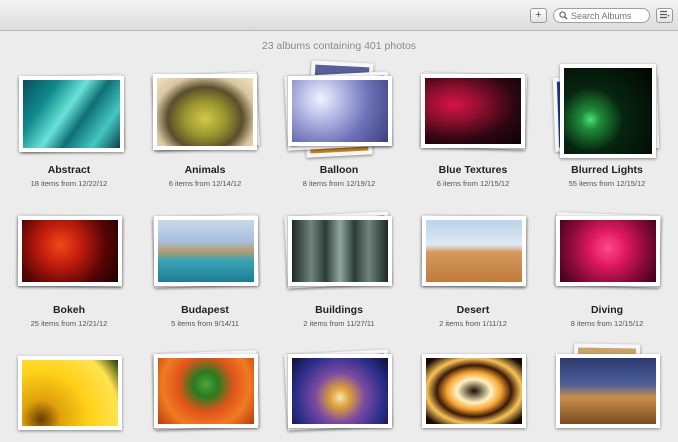 The height and width of the screenshot is (442, 678). I want to click on album-subtitle: 6 items from 12/15/12, so click(473, 183).